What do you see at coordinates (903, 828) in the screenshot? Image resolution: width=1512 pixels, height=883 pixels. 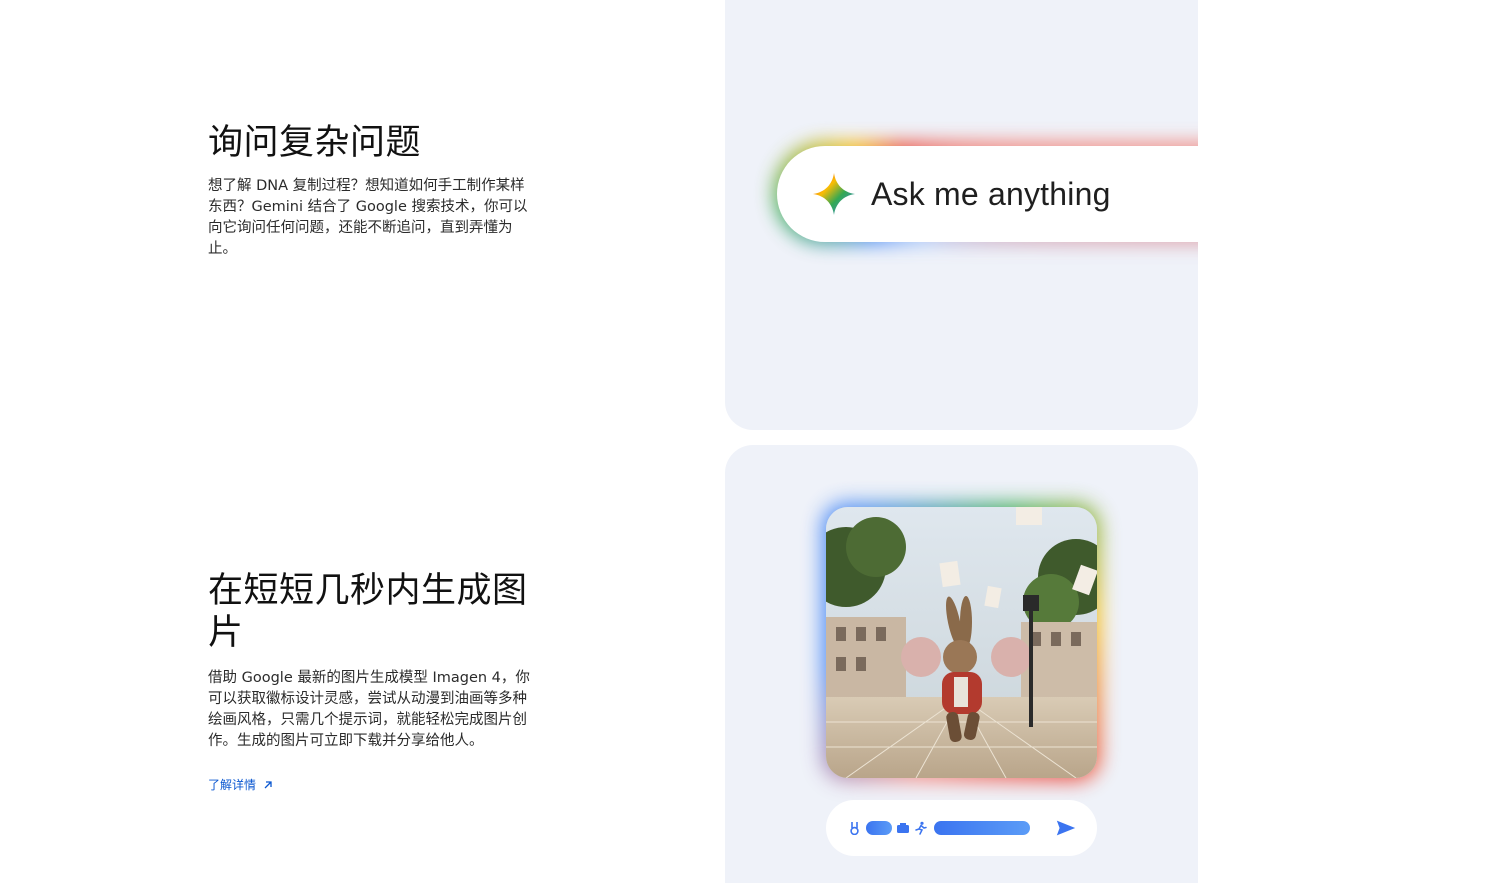 I see `camera-icon` at bounding box center [903, 828].